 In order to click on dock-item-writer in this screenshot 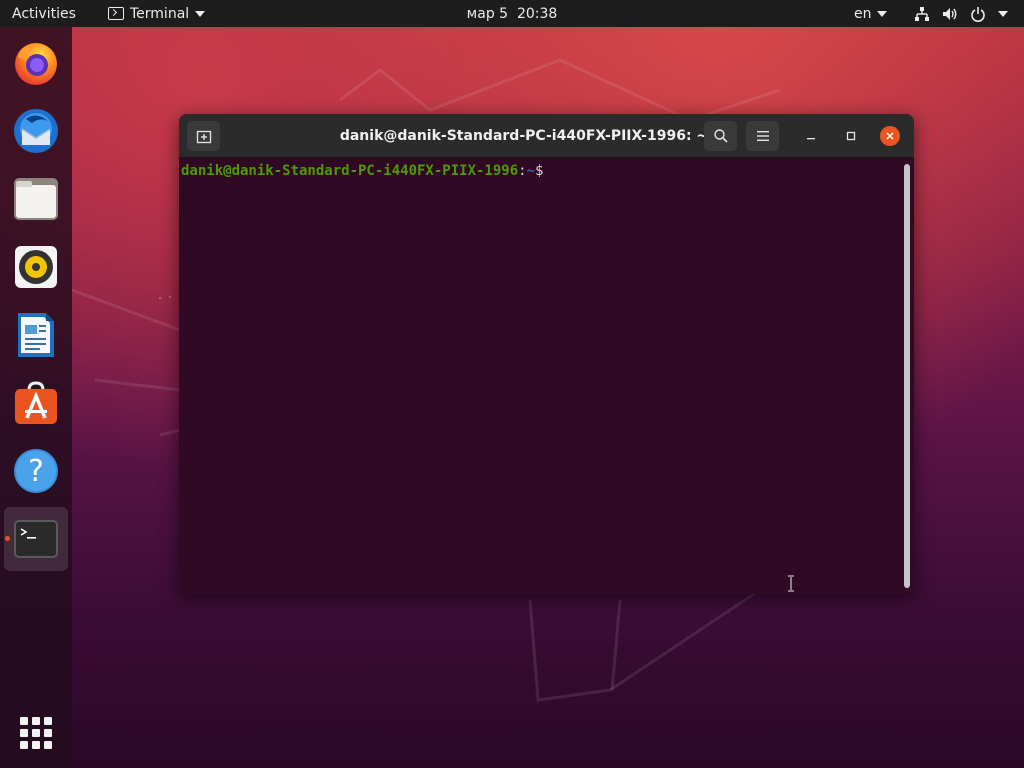, I will do `click(36, 335)`.